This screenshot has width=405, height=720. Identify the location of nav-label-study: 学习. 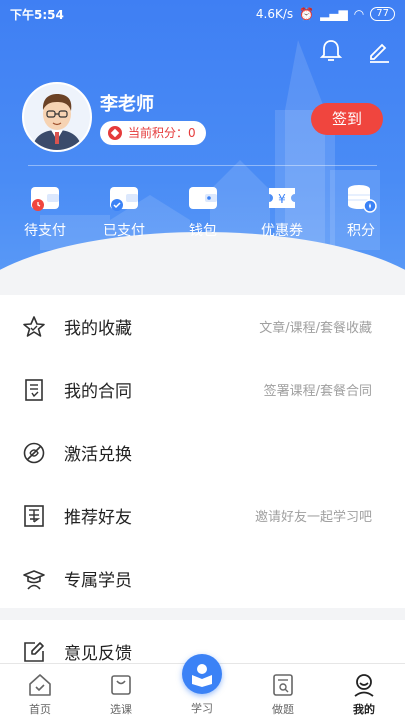
(202, 708).